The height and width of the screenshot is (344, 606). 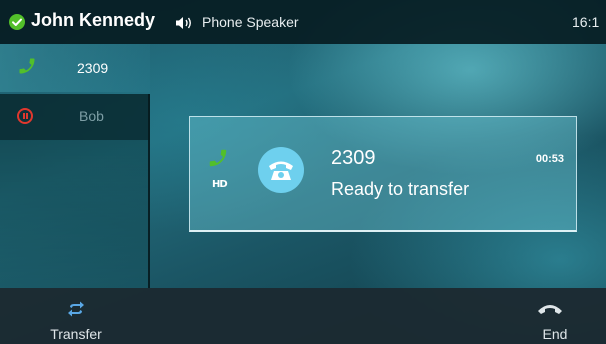 What do you see at coordinates (93, 20) in the screenshot?
I see `account-name: John Kennedy` at bounding box center [93, 20].